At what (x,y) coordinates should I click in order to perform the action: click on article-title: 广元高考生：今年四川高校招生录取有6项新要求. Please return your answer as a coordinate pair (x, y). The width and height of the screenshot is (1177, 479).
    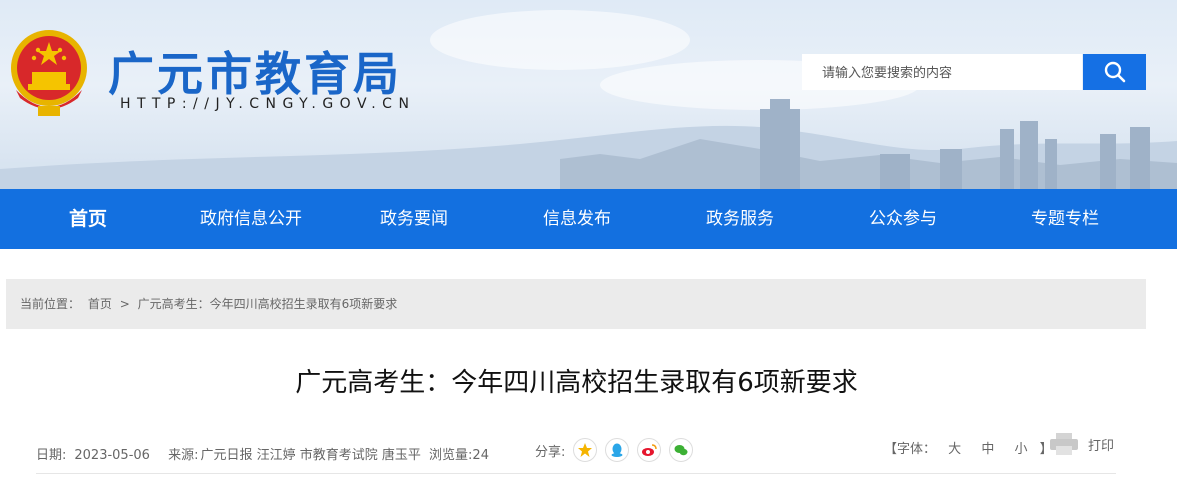
    Looking at the image, I should click on (576, 383).